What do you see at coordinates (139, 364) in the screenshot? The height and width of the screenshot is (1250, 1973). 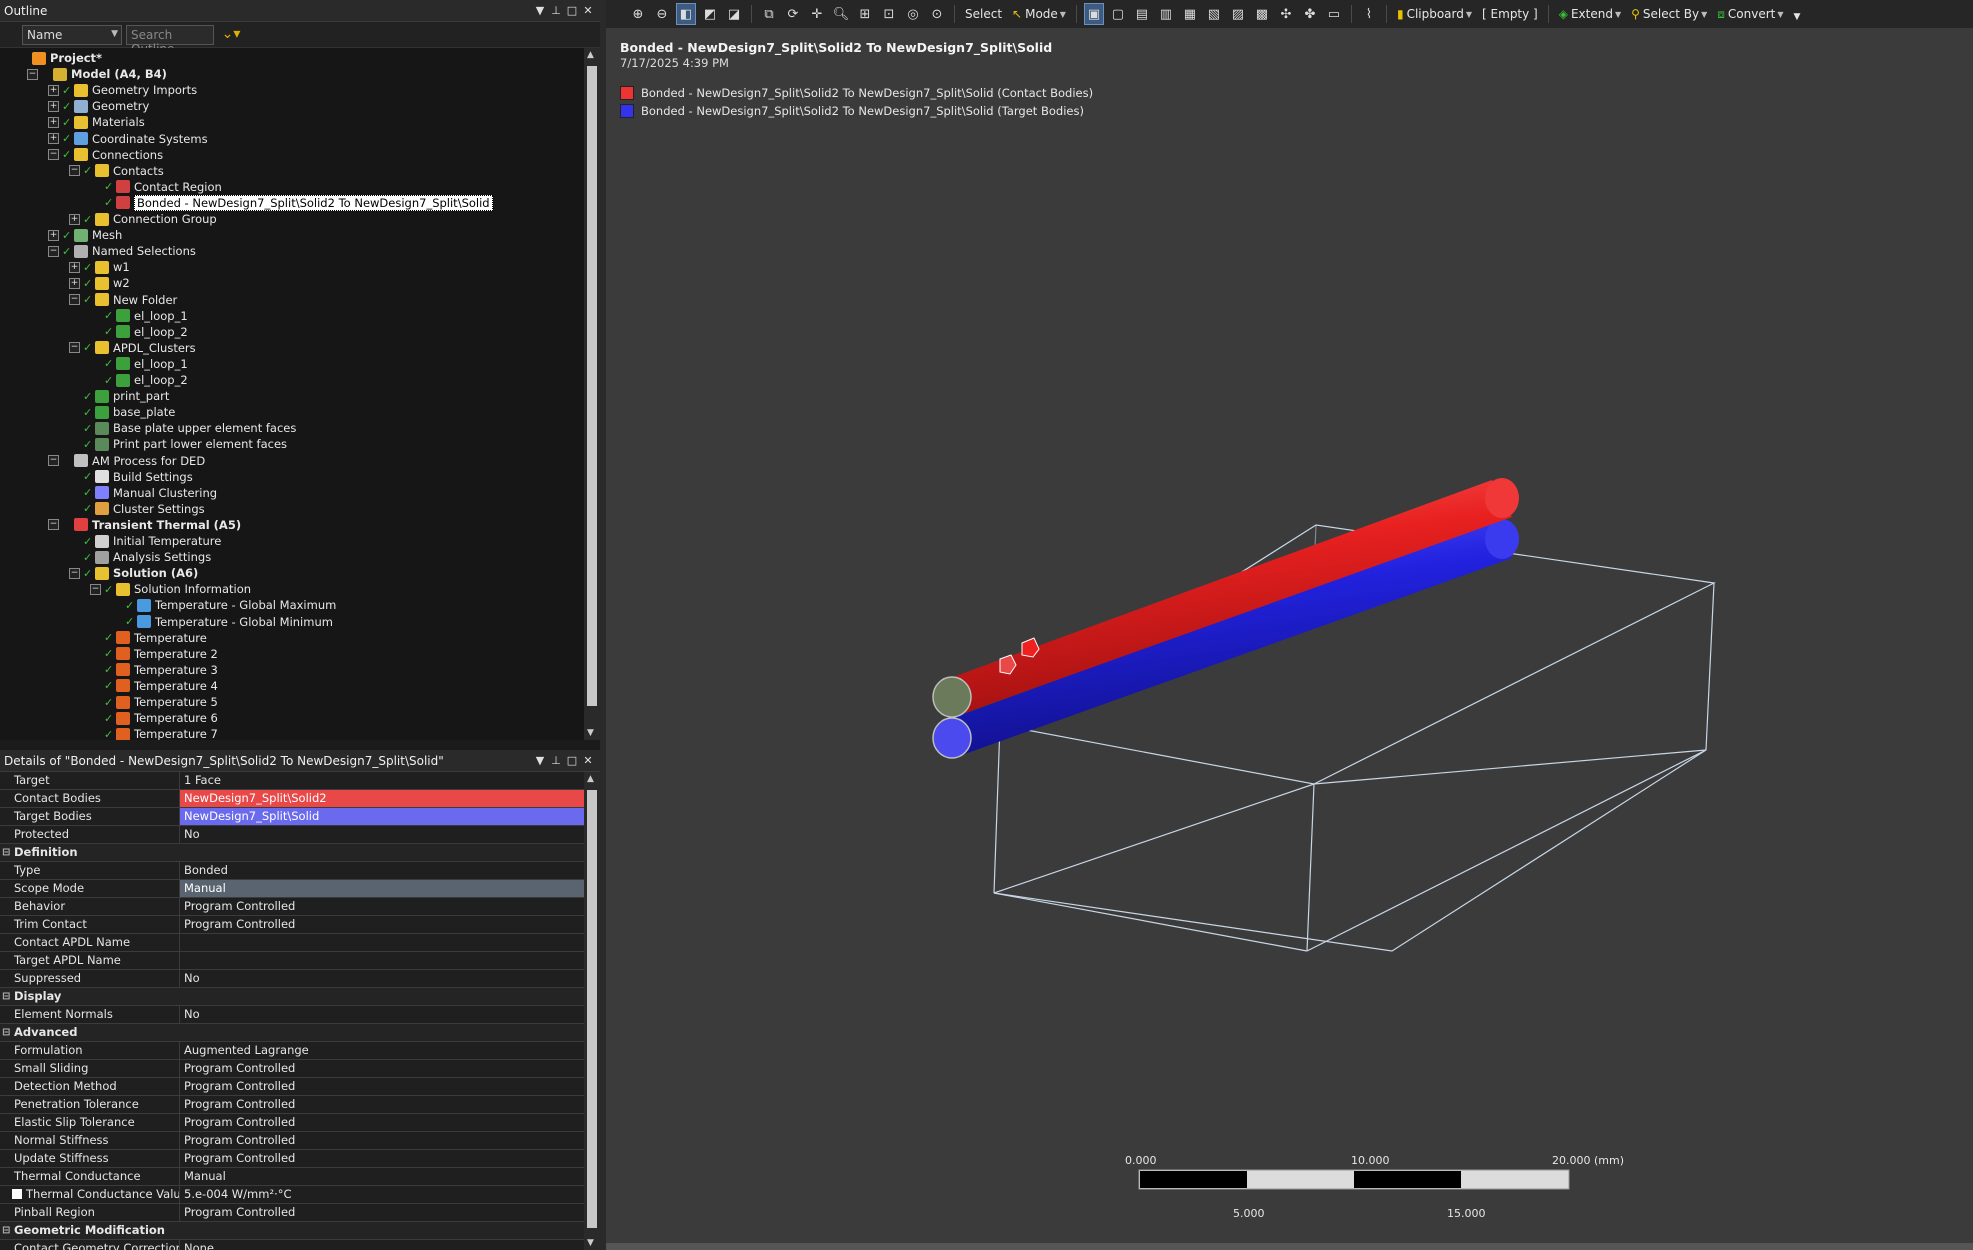 I see `tree-item: ✓ el_loop_1` at bounding box center [139, 364].